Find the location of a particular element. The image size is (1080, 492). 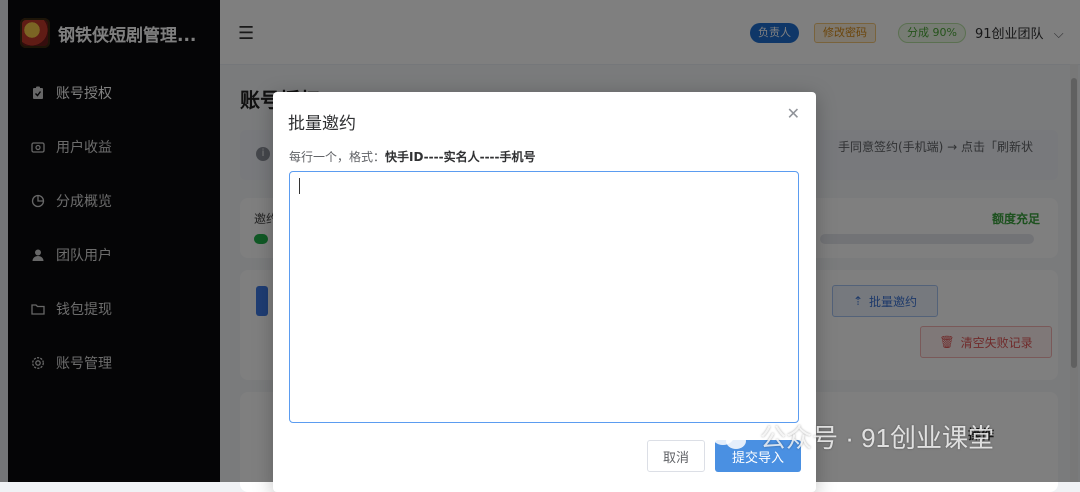

watermark: 公众号 · 91创业课堂 is located at coordinates (853, 436).